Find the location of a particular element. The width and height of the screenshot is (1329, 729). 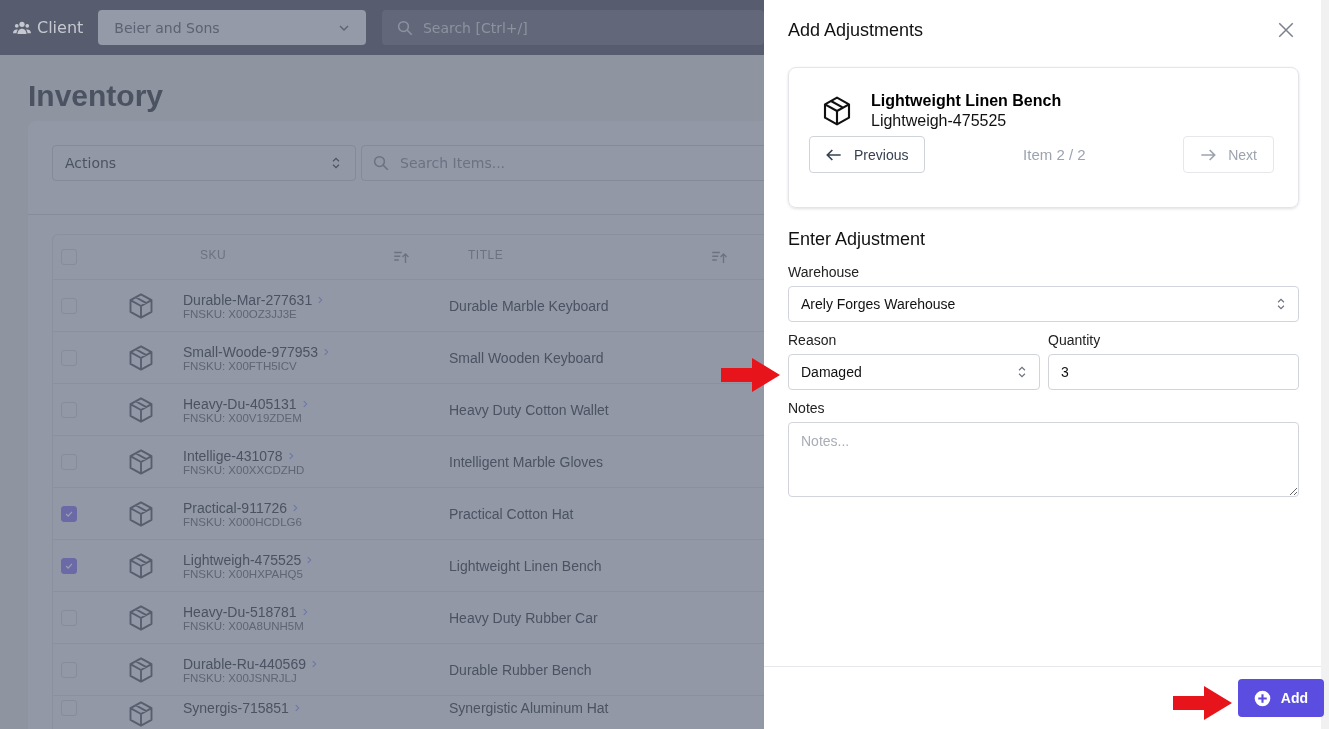

table-cell: Small Wooden Keyboard is located at coordinates (526, 357).